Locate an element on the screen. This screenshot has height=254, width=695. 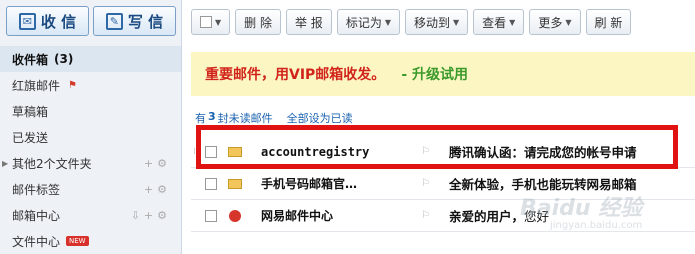
sidebar-item-label: 其他2个文件夹 is located at coordinates (52, 163).